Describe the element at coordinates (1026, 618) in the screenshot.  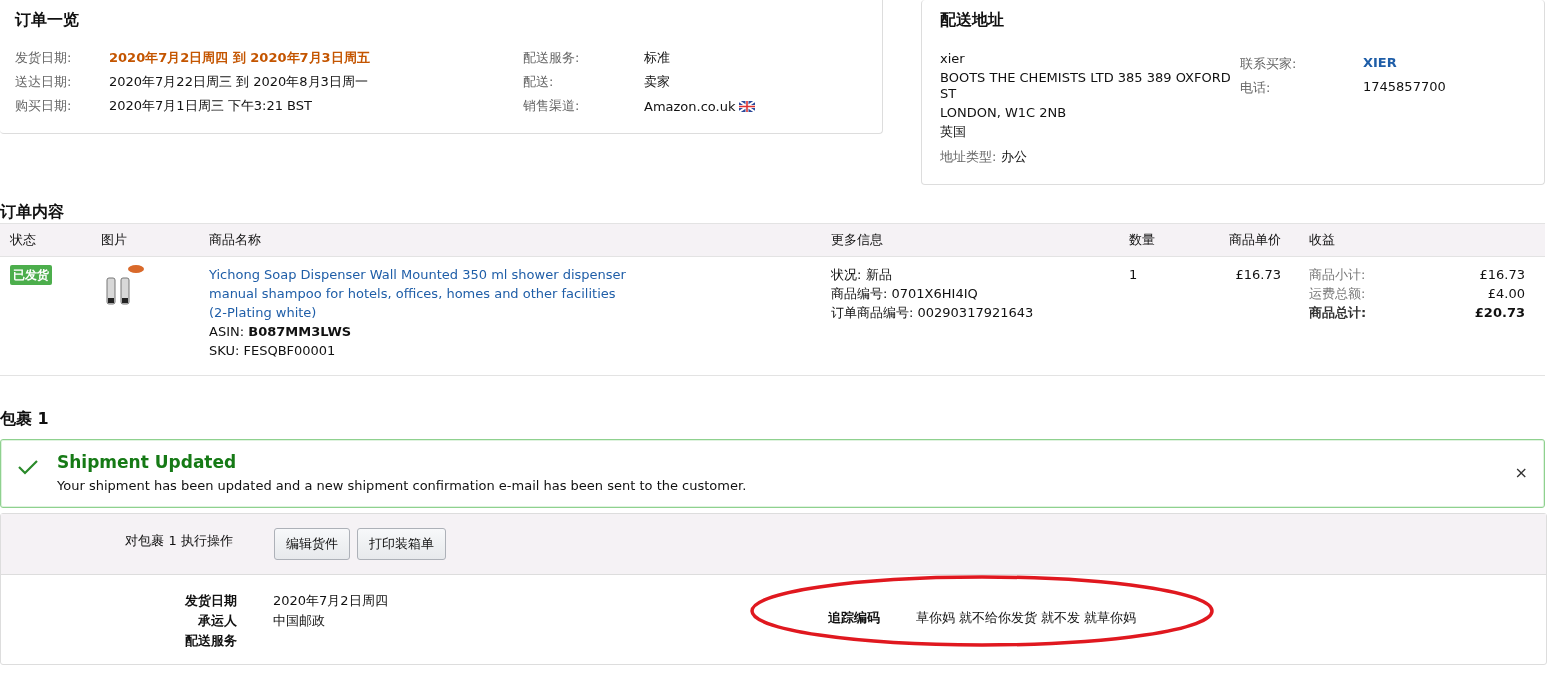
I see `tracking-number: 草你妈 就不给你发货 就不发 就草你妈` at that location.